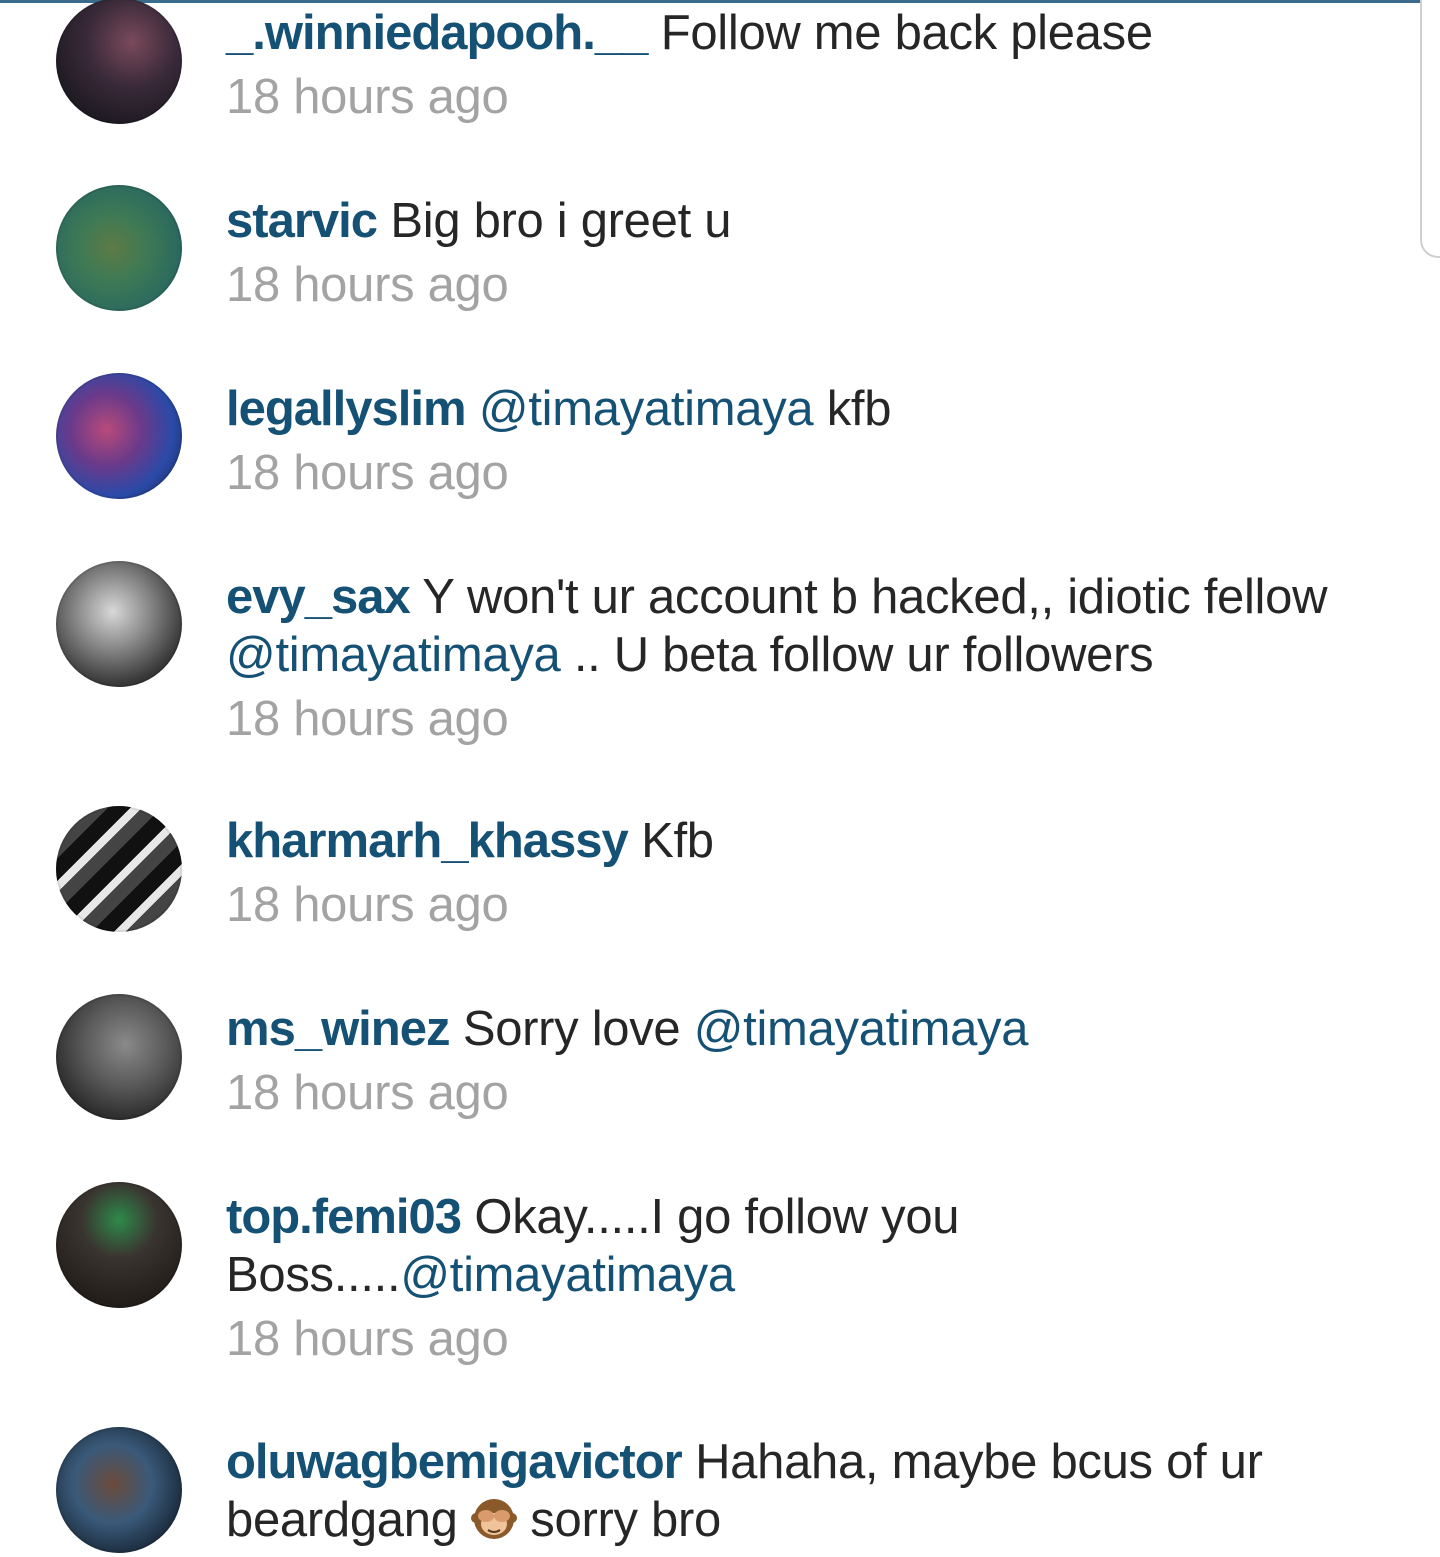 The image size is (1440, 1557). Describe the element at coordinates (344, 1217) in the screenshot. I see `comment-username: top.femi03` at that location.